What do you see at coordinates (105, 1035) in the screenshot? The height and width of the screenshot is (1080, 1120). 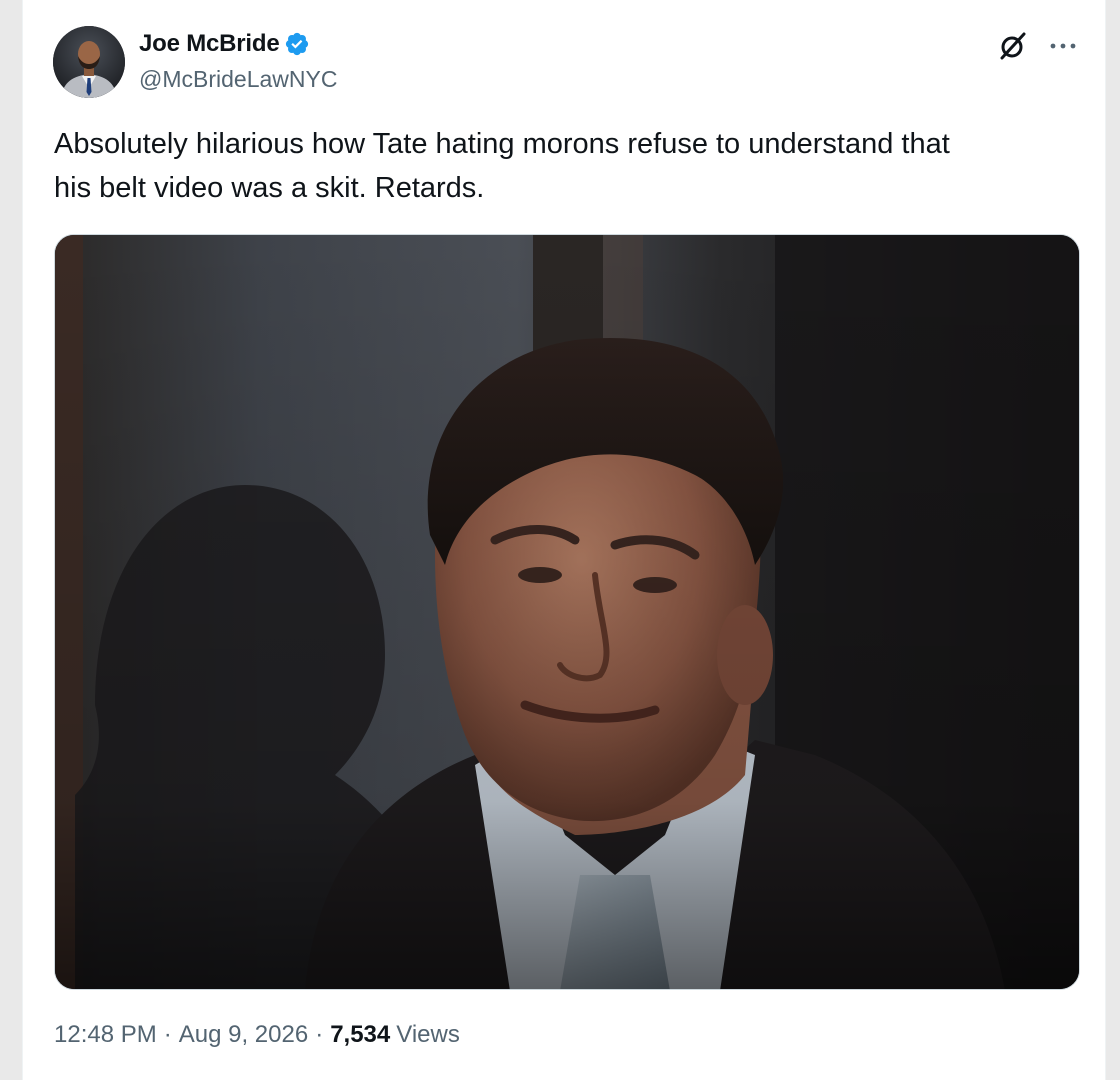 I see `tweet-time: 12:48 PM` at bounding box center [105, 1035].